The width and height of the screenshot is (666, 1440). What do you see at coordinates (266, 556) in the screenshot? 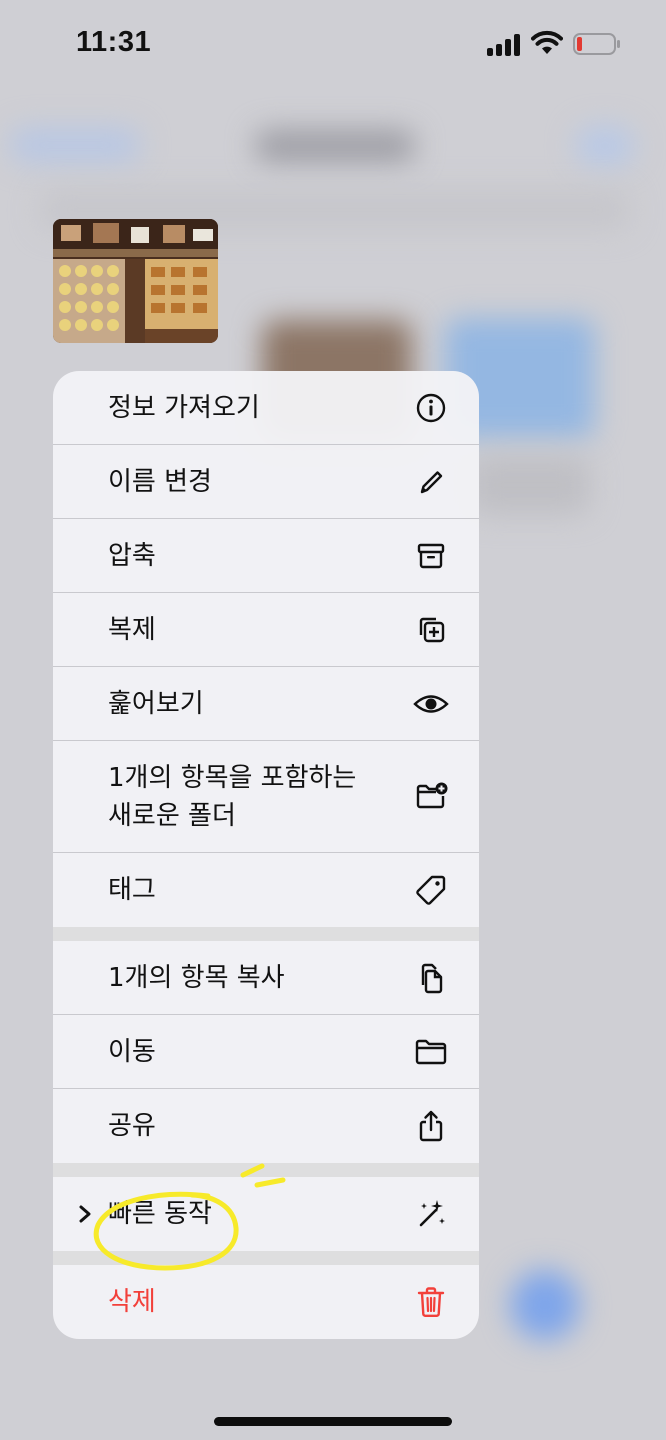
I see `menu-item-compress: 압축` at bounding box center [266, 556].